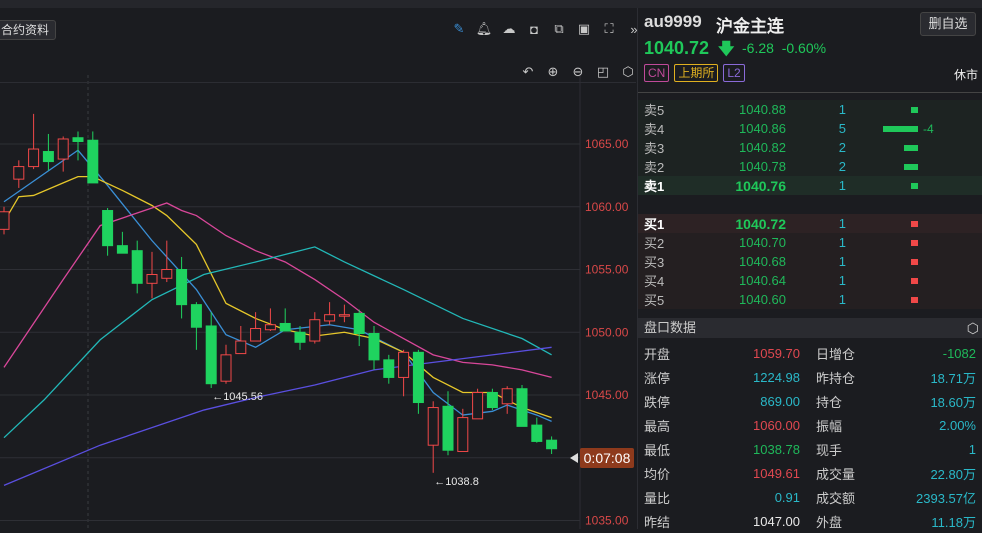 The image size is (982, 533). I want to click on market-status: 休市, so click(965, 75).